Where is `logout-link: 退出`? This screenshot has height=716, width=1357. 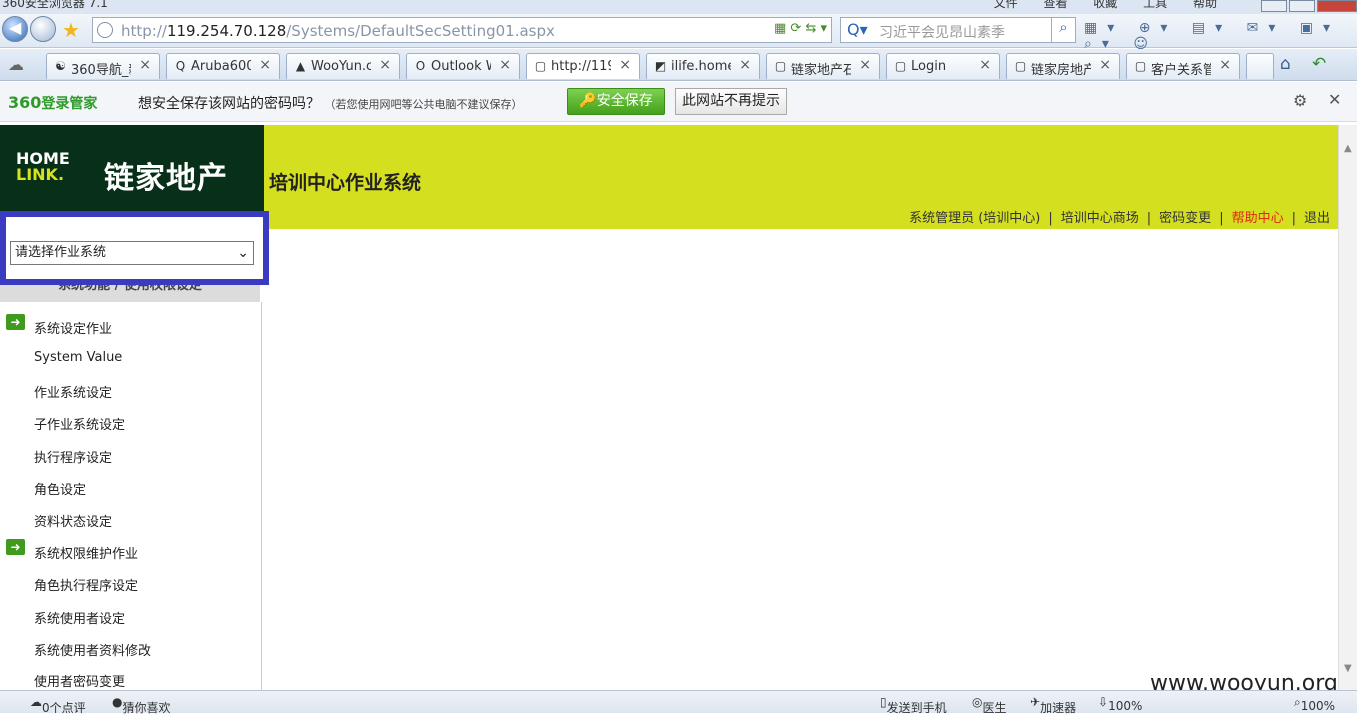
logout-link: 退出 is located at coordinates (1317, 218).